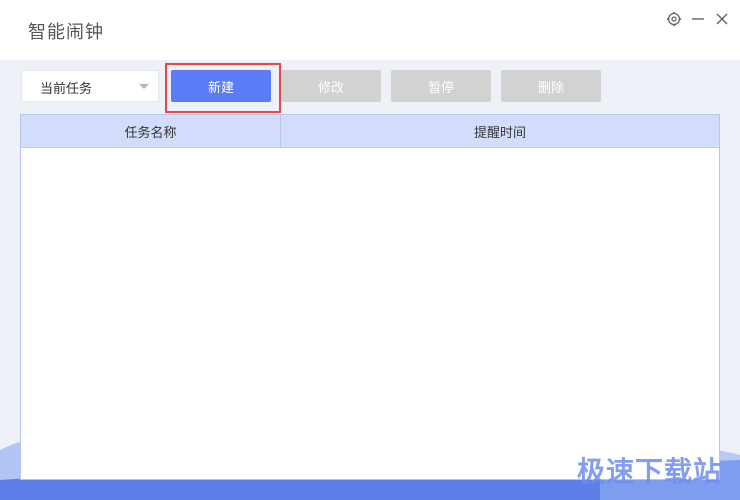 The image size is (740, 500). I want to click on column-header-reminder-time: 提醒时间, so click(500, 131).